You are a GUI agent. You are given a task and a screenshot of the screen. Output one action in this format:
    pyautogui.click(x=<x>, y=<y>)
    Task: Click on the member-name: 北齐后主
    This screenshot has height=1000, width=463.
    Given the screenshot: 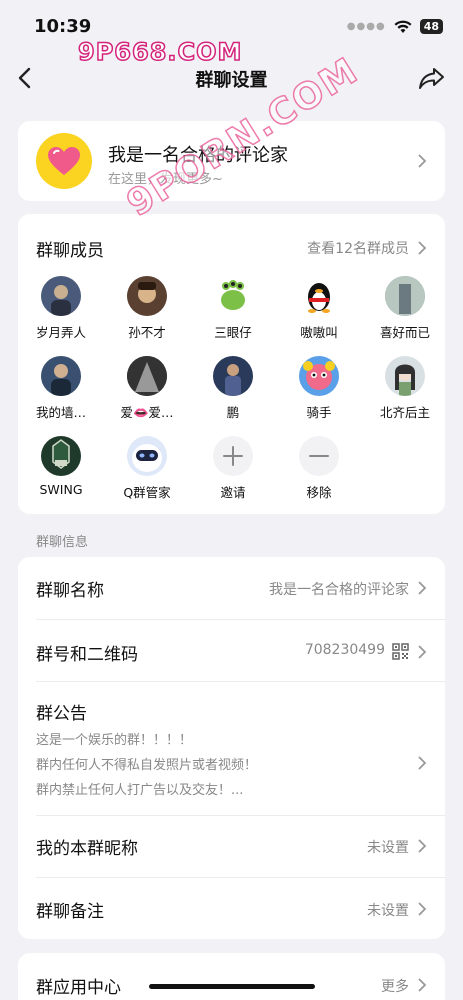 What is the action you would take?
    pyautogui.click(x=404, y=412)
    